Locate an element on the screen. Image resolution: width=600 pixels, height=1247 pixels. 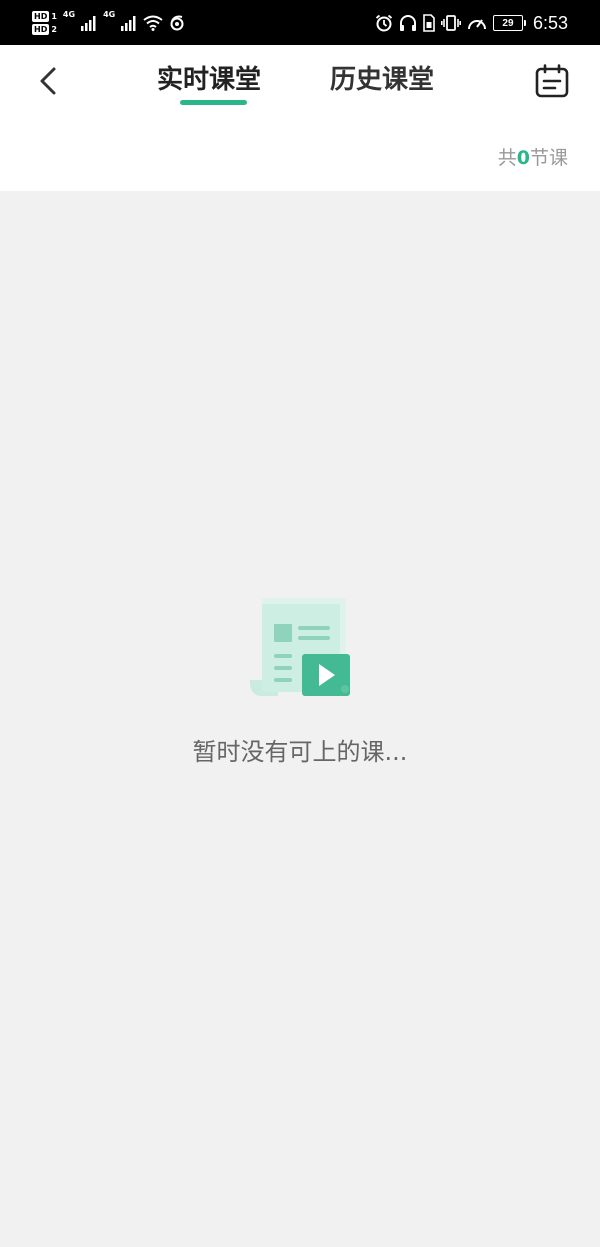
chevron-left-icon is located at coordinates (48, 81).